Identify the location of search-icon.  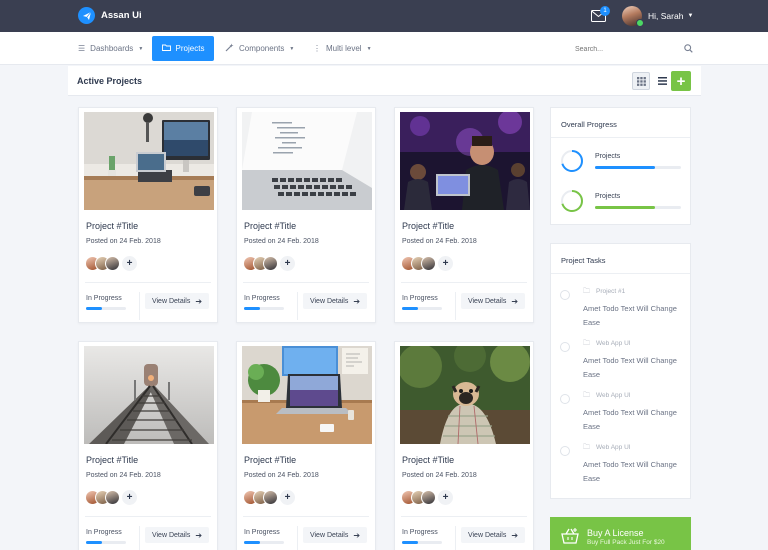
(688, 49).